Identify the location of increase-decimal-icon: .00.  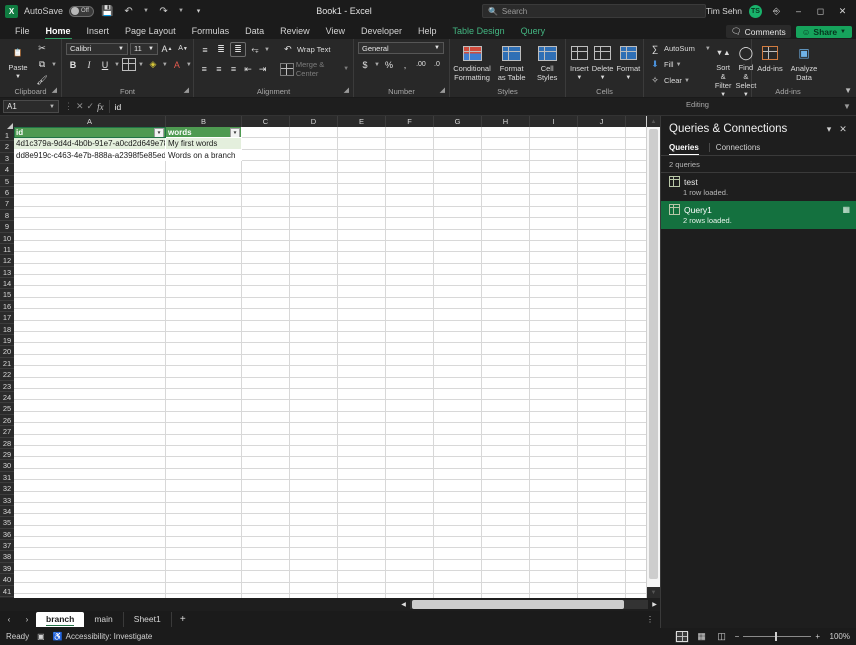
(421, 64).